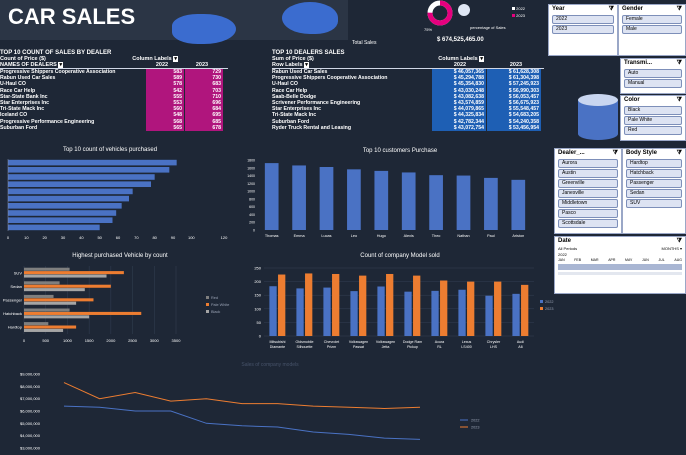 The height and width of the screenshot is (455, 686). I want to click on x-tick-label: Jetta, so click(386, 347).